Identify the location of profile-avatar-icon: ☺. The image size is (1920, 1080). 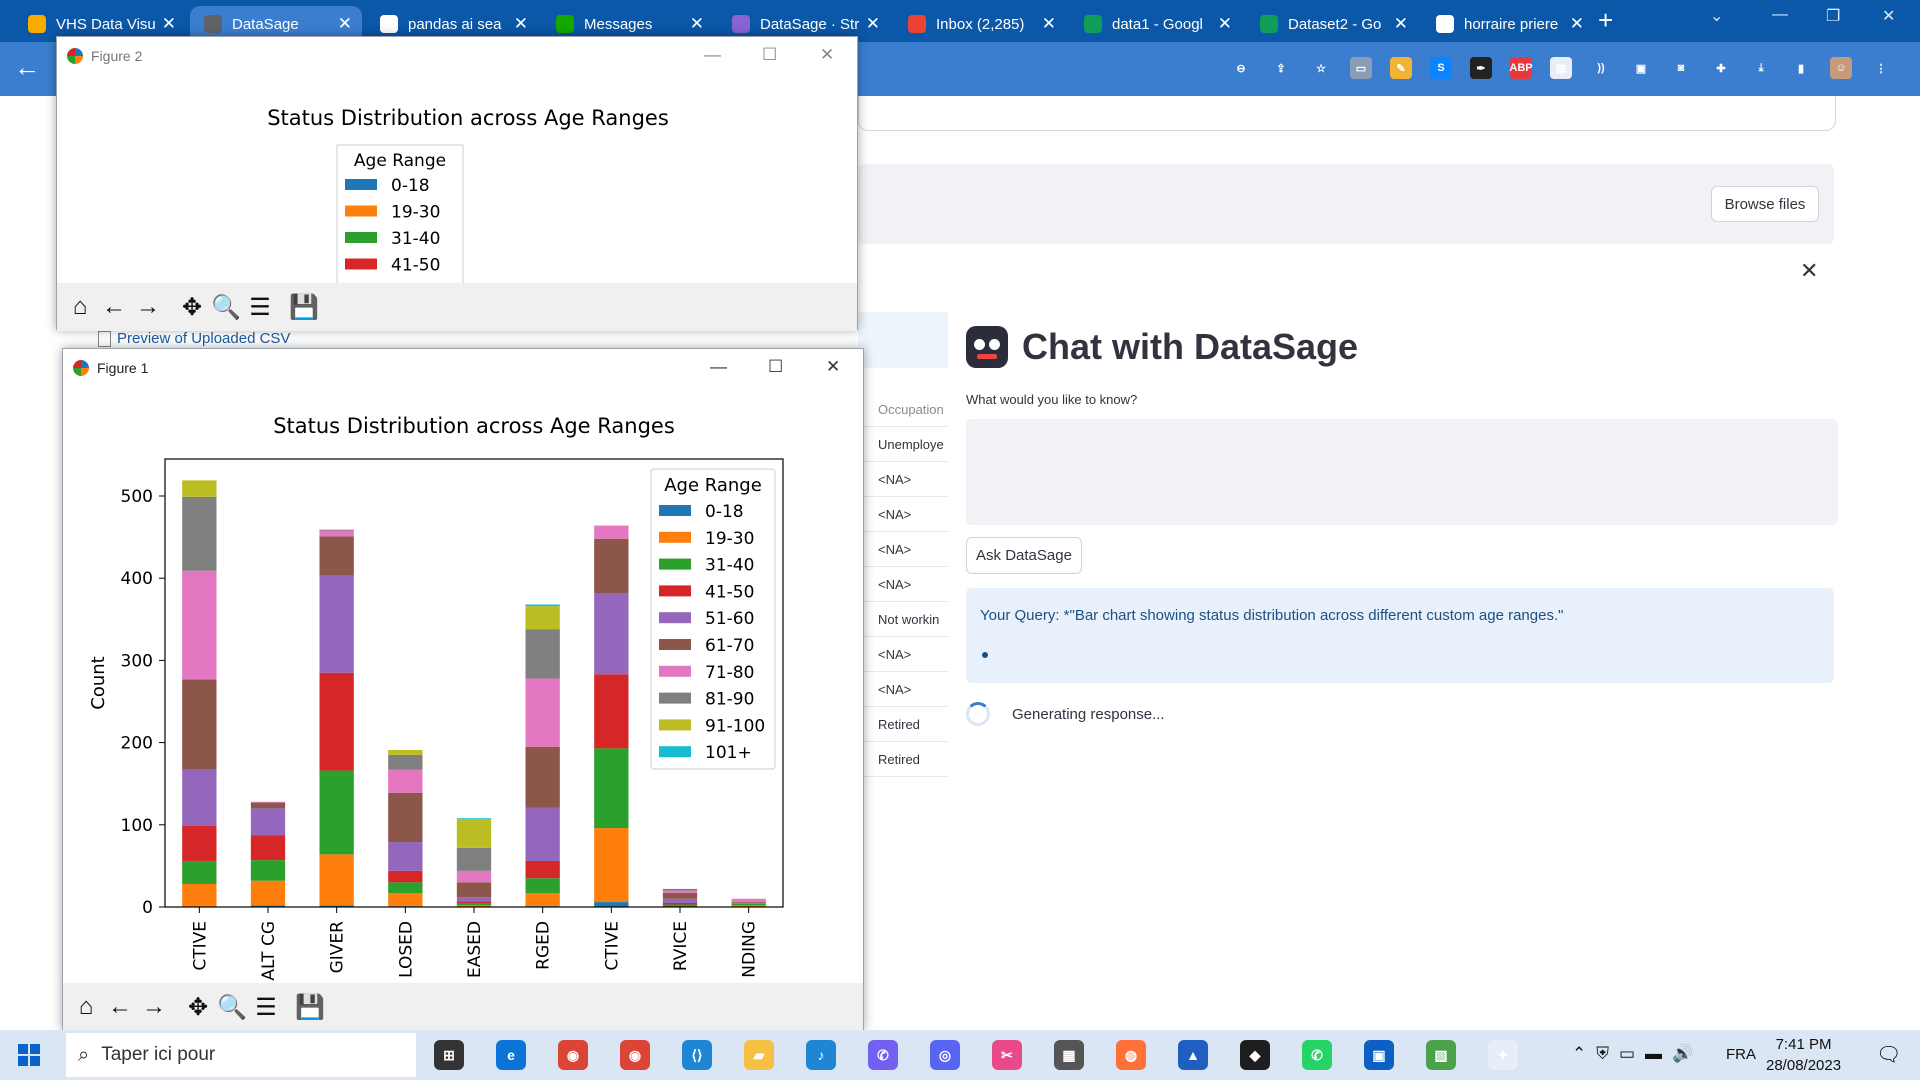
(1841, 68).